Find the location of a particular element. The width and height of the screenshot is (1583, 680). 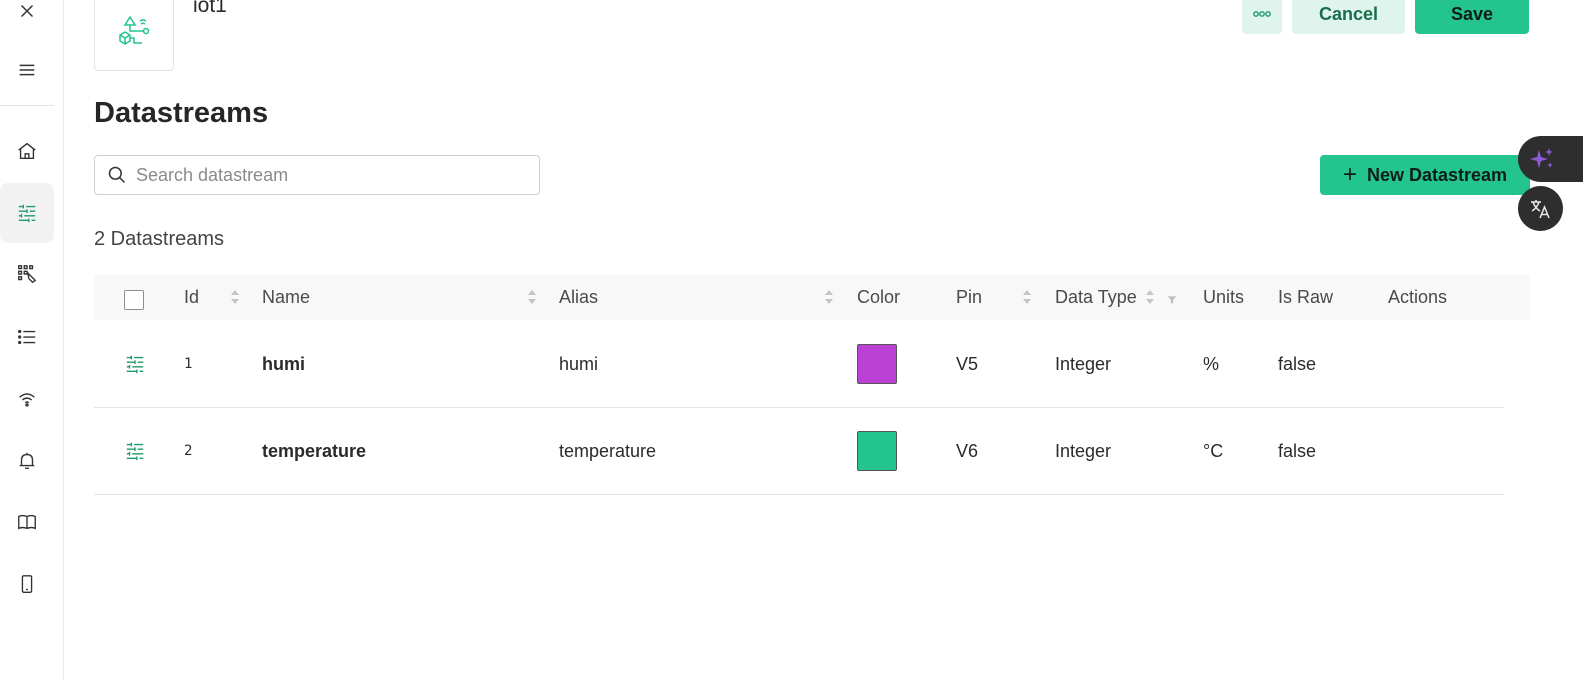

translate-button is located at coordinates (1540, 208).